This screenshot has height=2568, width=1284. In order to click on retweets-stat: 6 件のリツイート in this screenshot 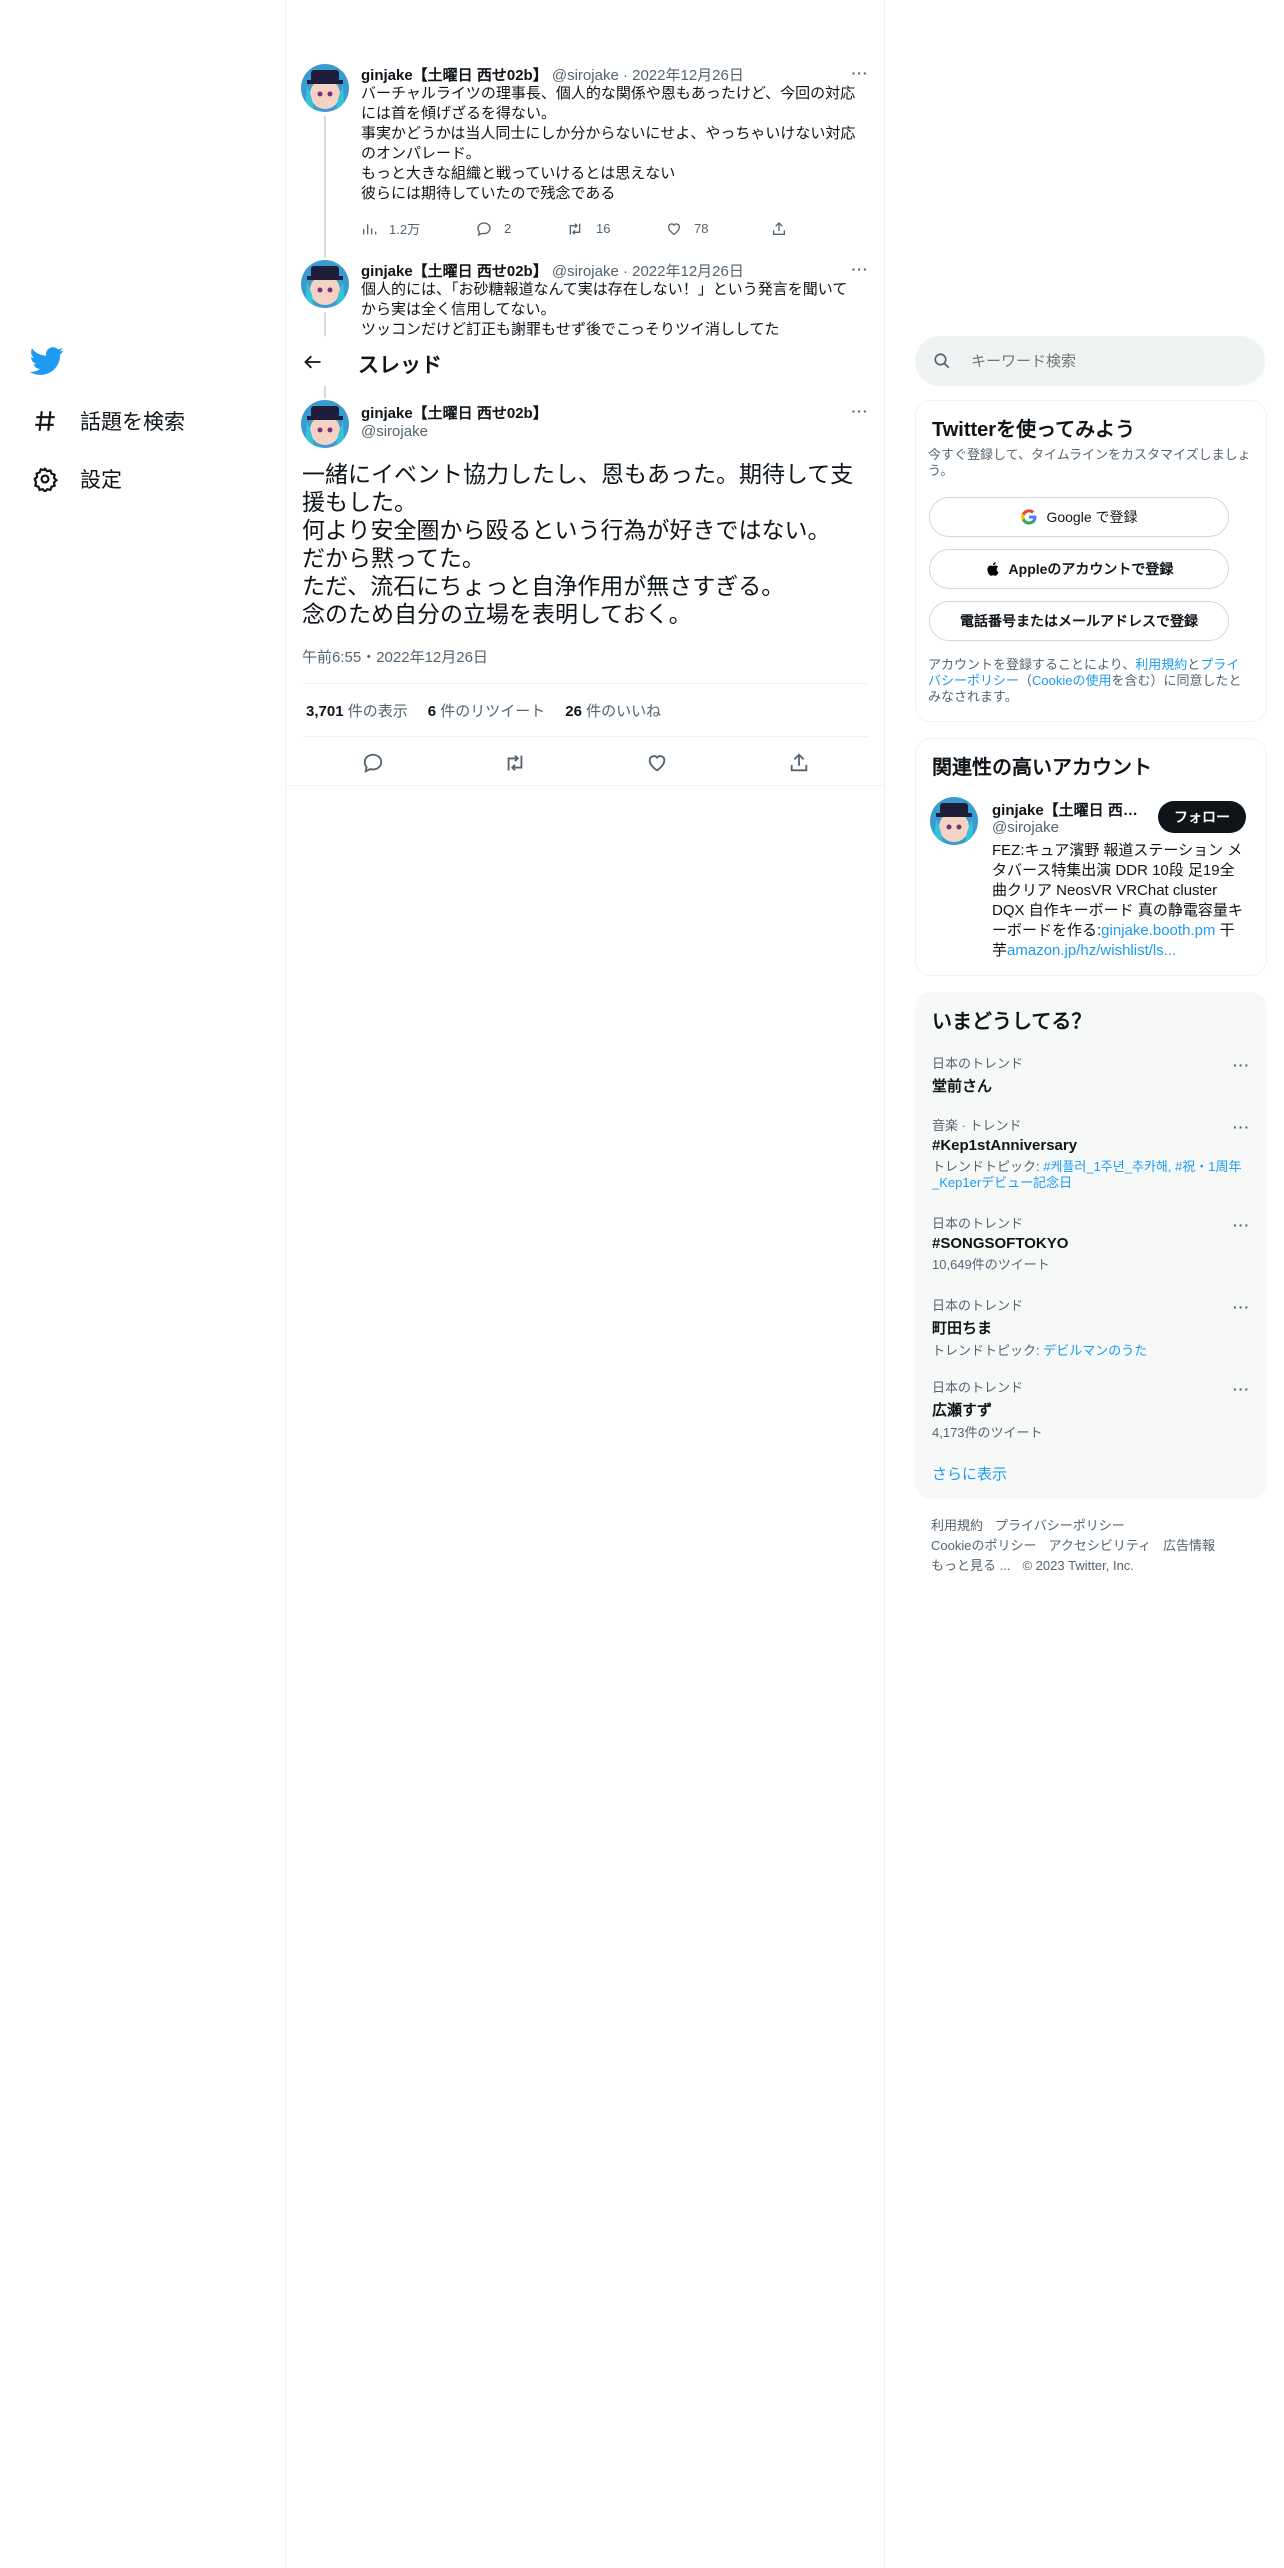, I will do `click(487, 710)`.